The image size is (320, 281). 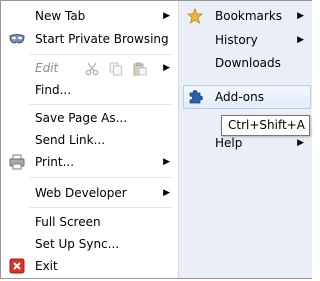 I want to click on menu-item-addons: Add-ons, so click(x=245, y=97).